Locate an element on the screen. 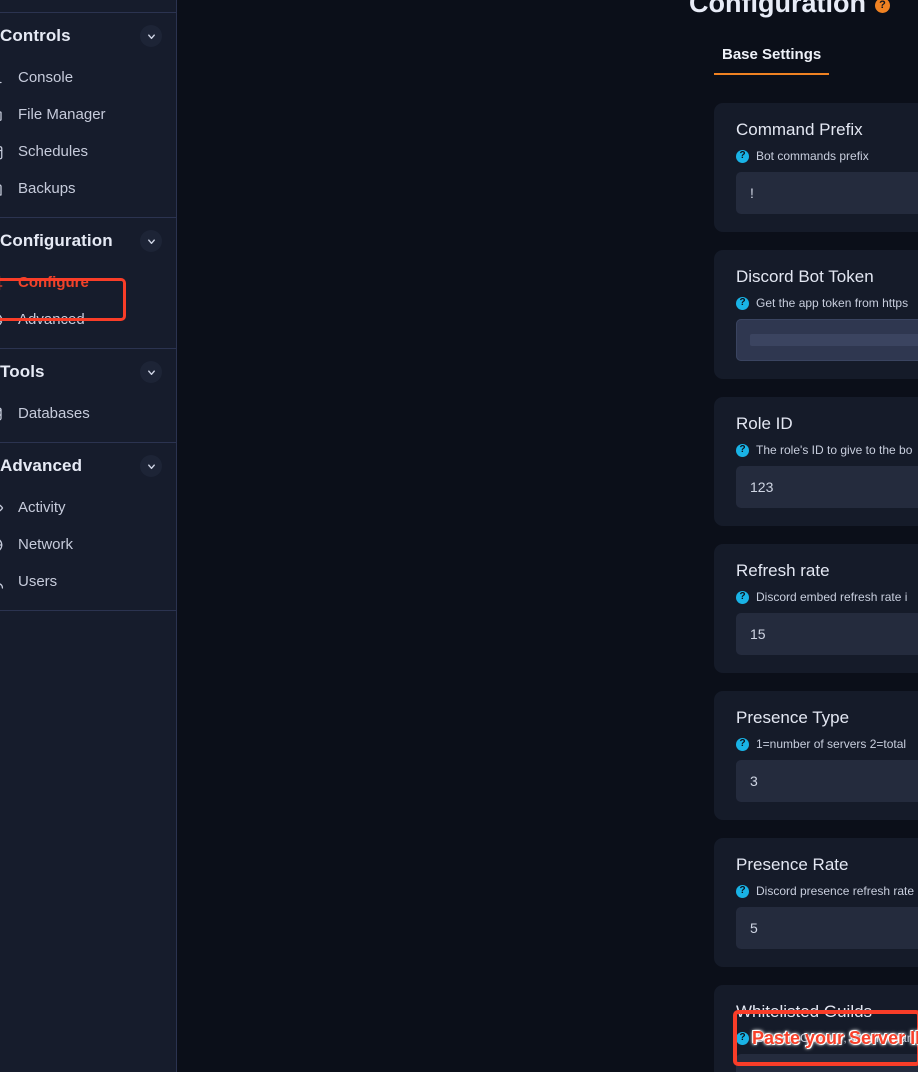 The height and width of the screenshot is (1072, 918). setting-card-description: ? The role's ID to give to the bo is located at coordinates (827, 450).